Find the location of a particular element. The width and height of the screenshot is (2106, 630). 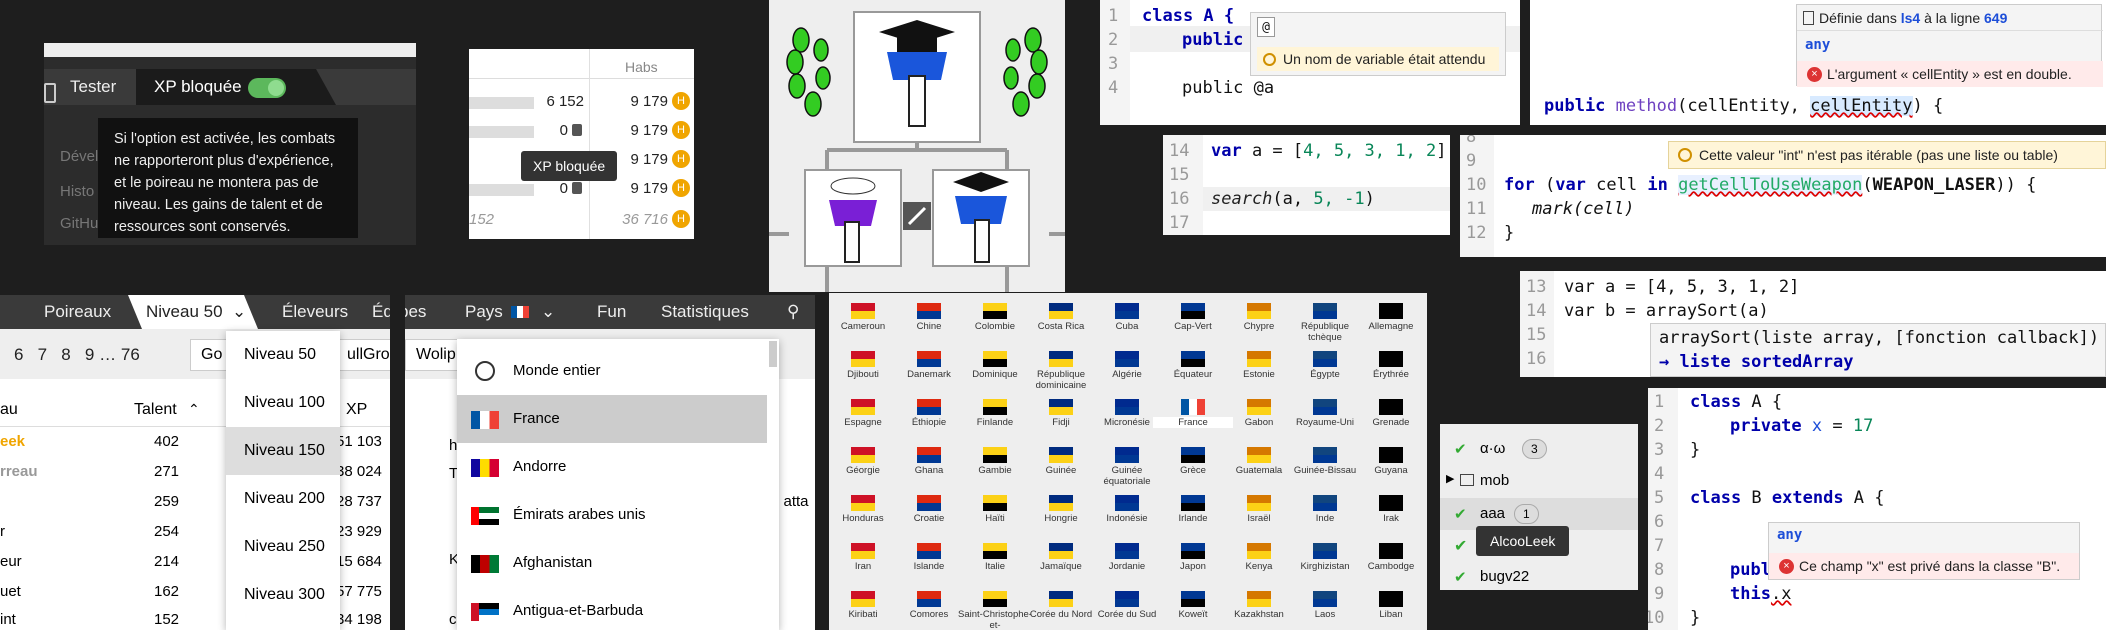

tab-leeks: Poireaux is located at coordinates (77, 312).